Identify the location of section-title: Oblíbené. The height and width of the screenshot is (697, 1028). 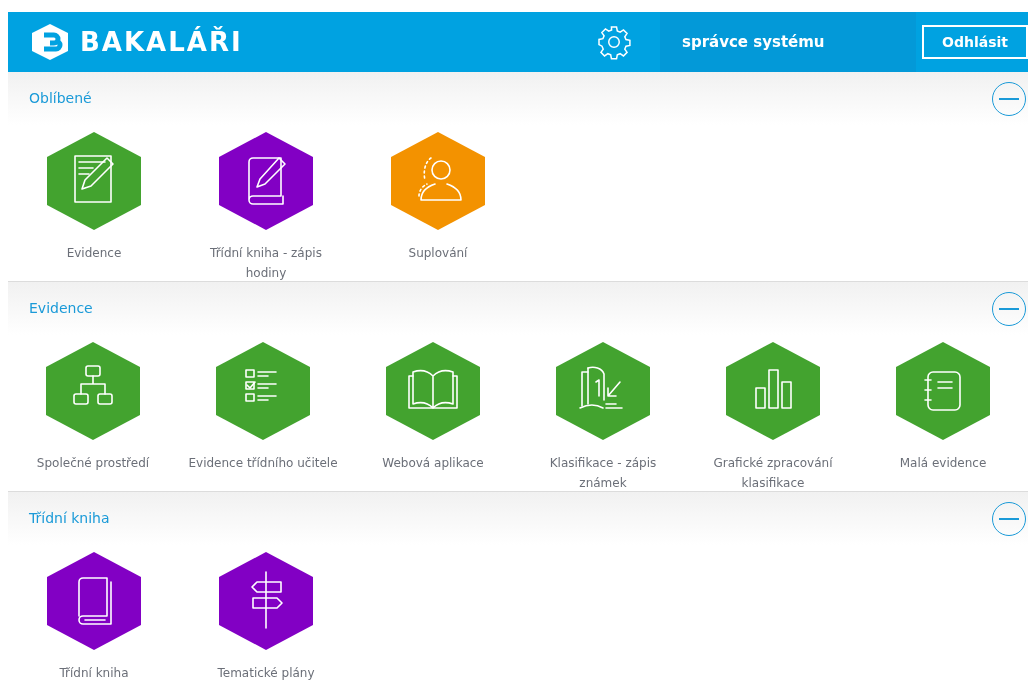
(60, 98).